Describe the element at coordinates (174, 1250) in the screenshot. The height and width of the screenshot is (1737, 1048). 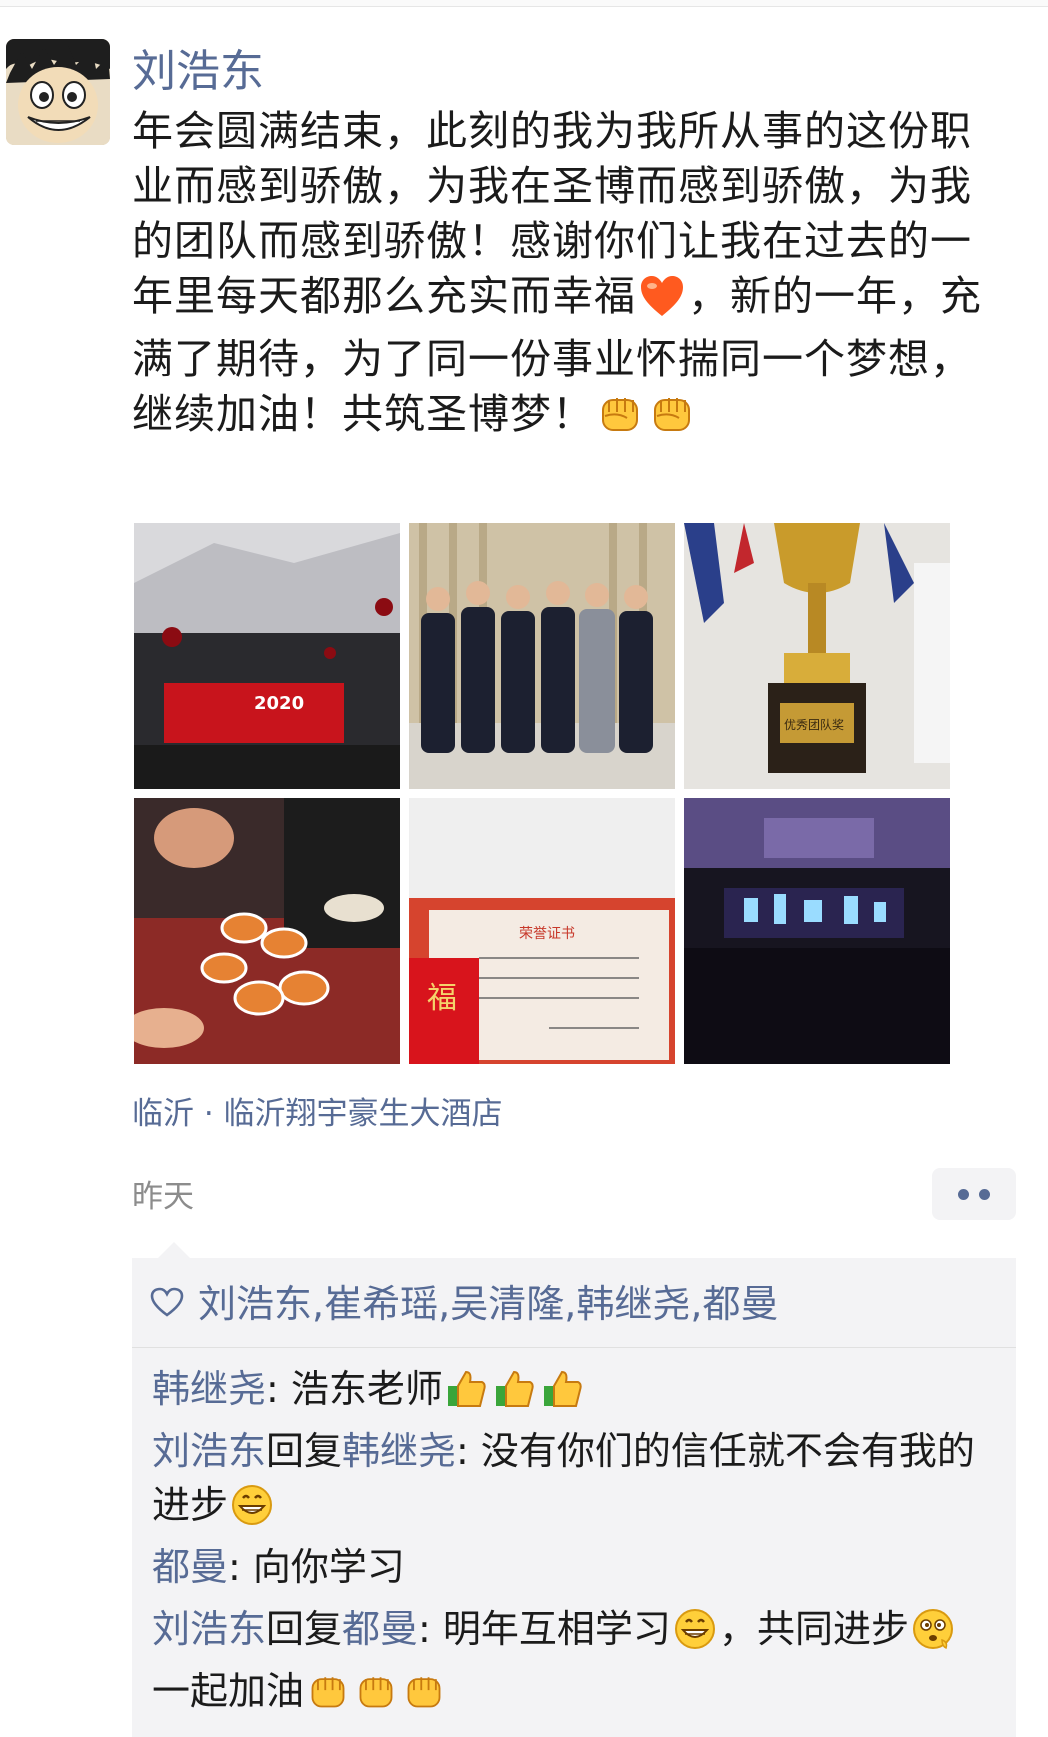
I see `comment-box-caret` at that location.